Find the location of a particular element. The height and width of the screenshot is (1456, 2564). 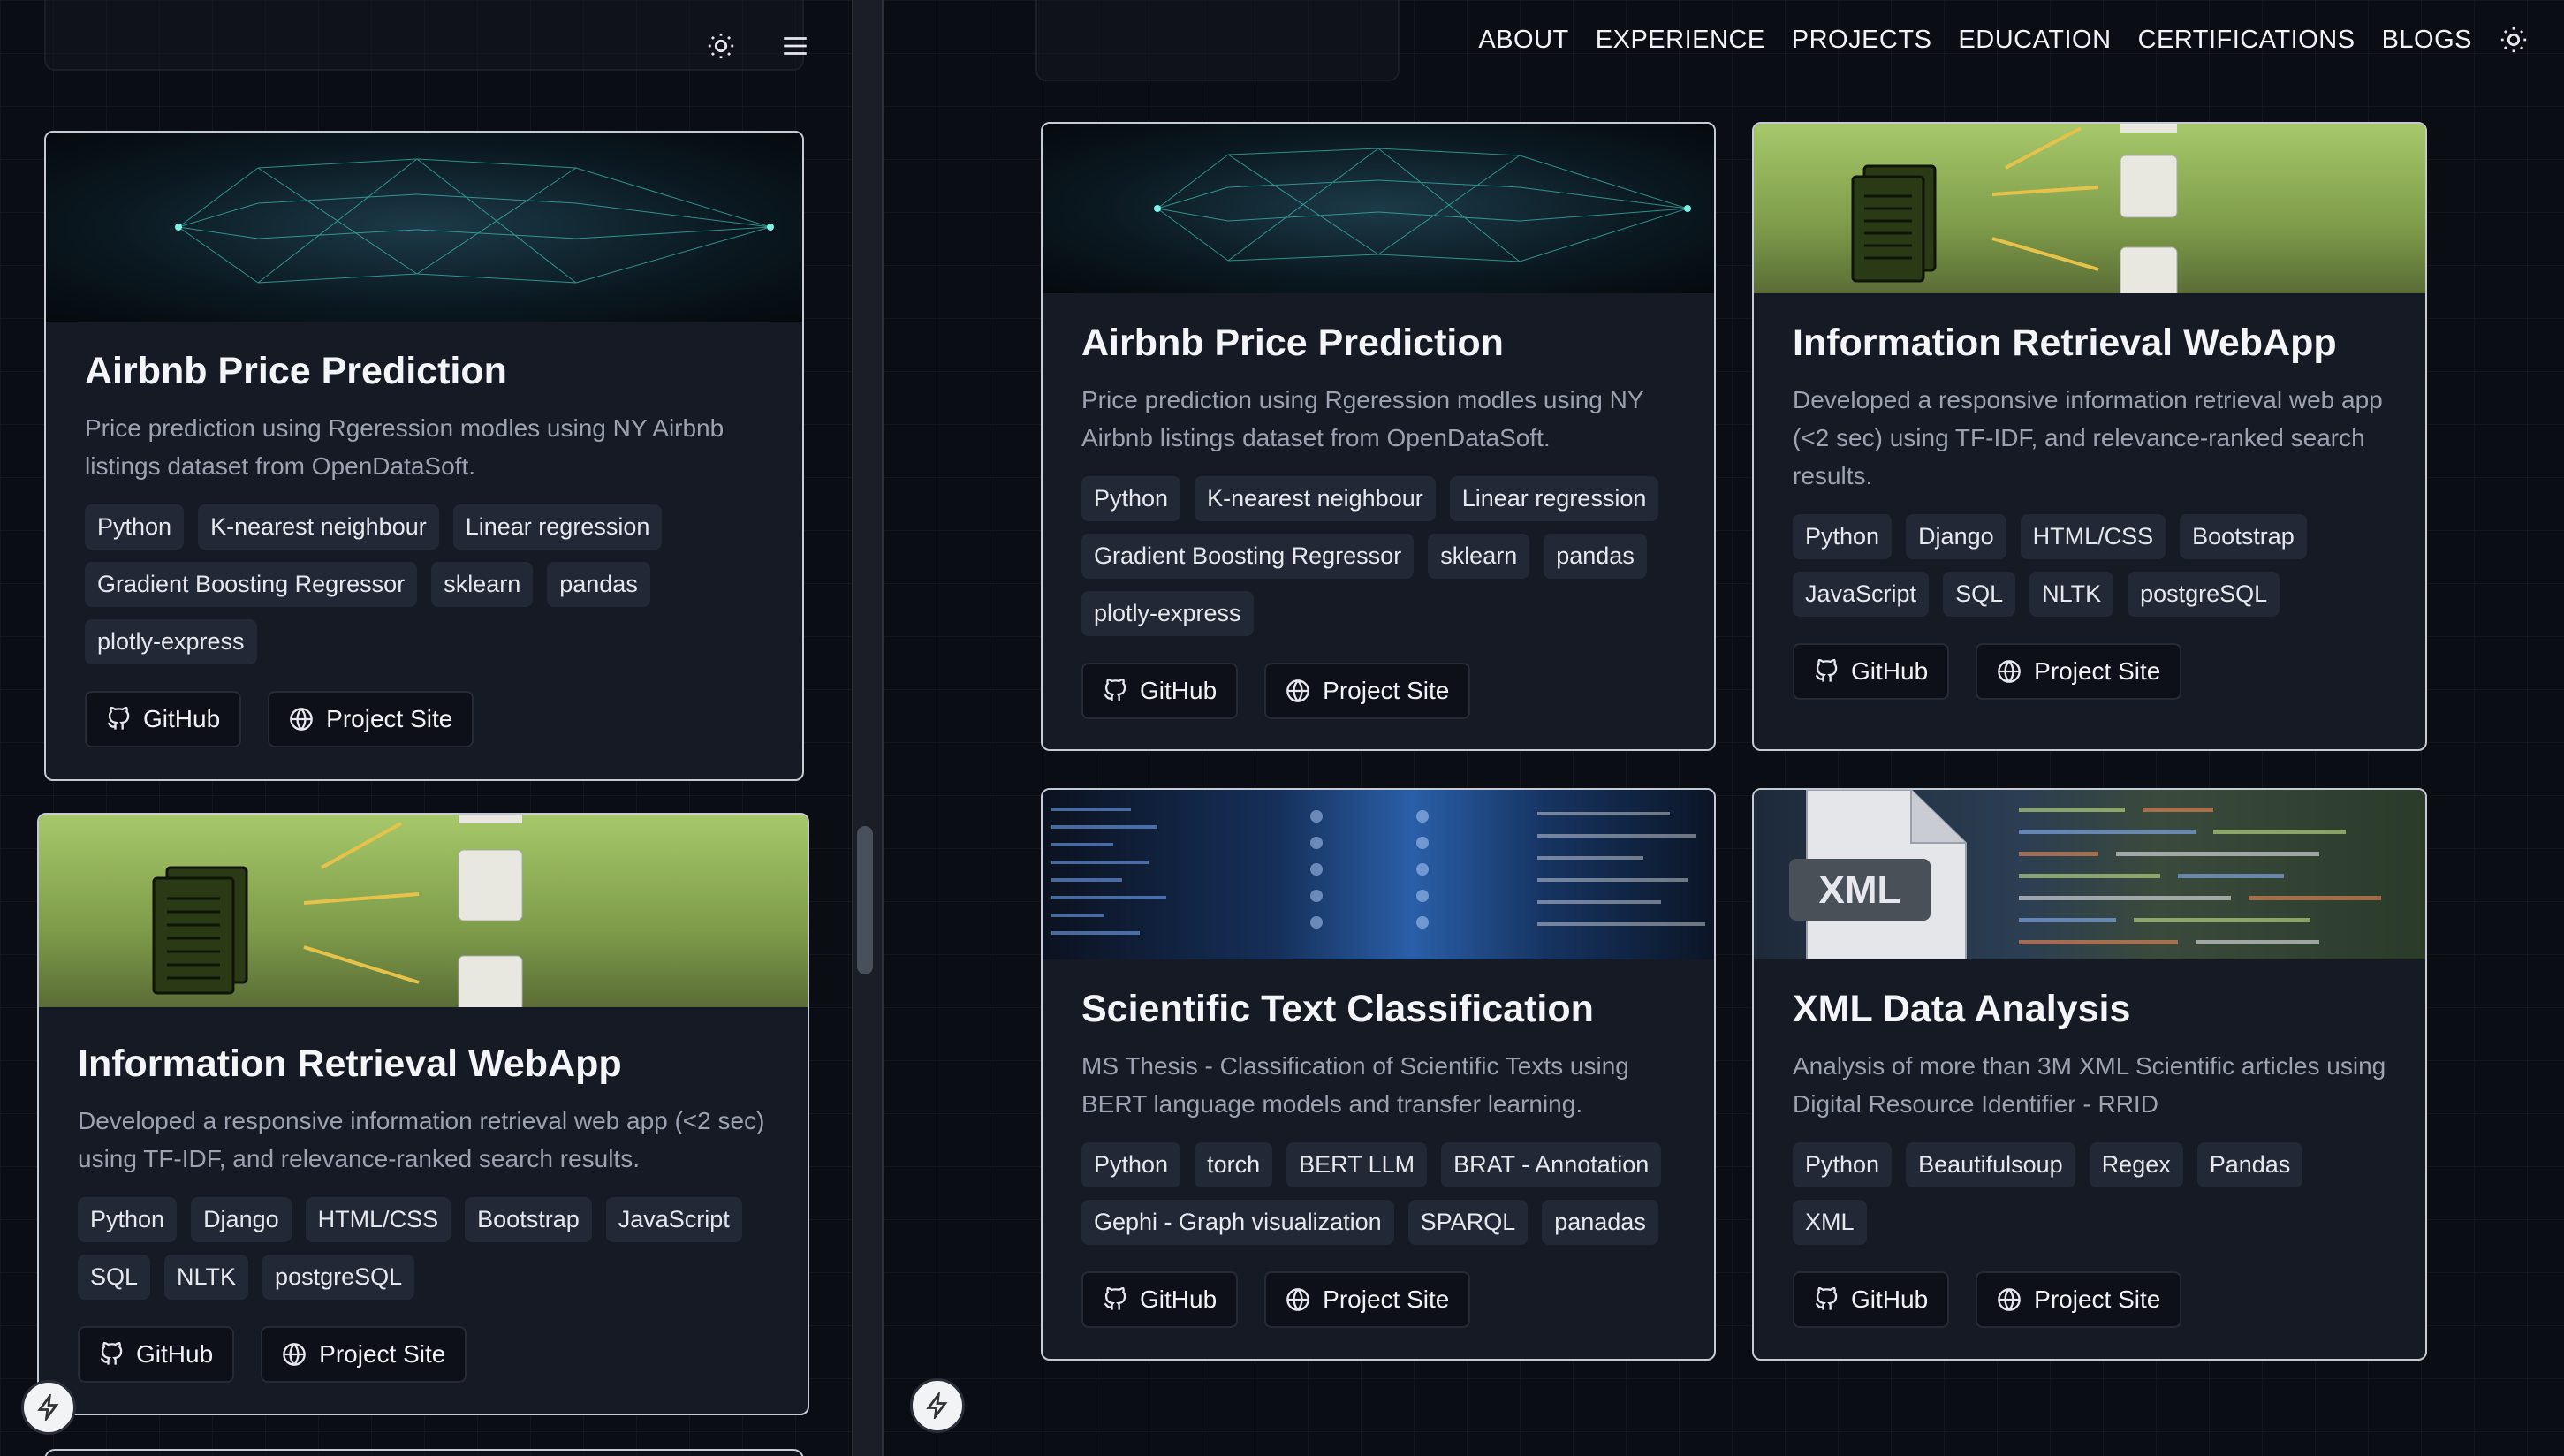

tag: sklearn is located at coordinates (482, 584).